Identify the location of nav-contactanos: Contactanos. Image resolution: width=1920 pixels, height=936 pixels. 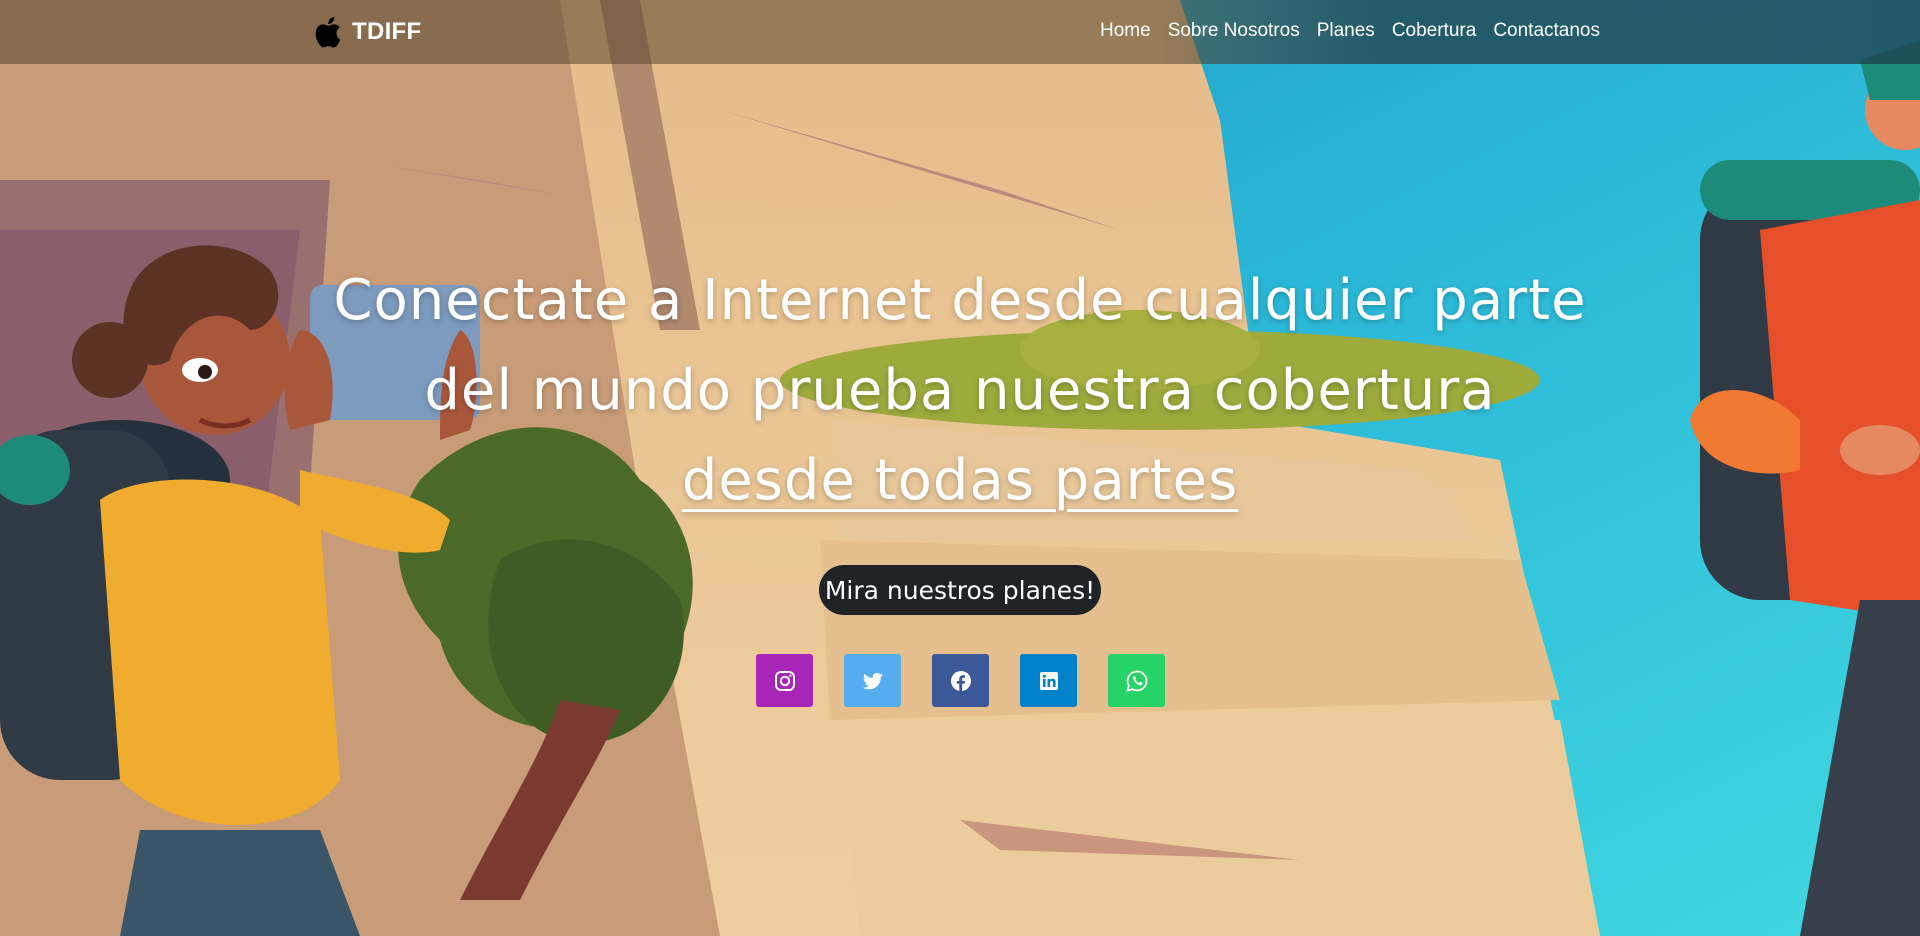
(1546, 31).